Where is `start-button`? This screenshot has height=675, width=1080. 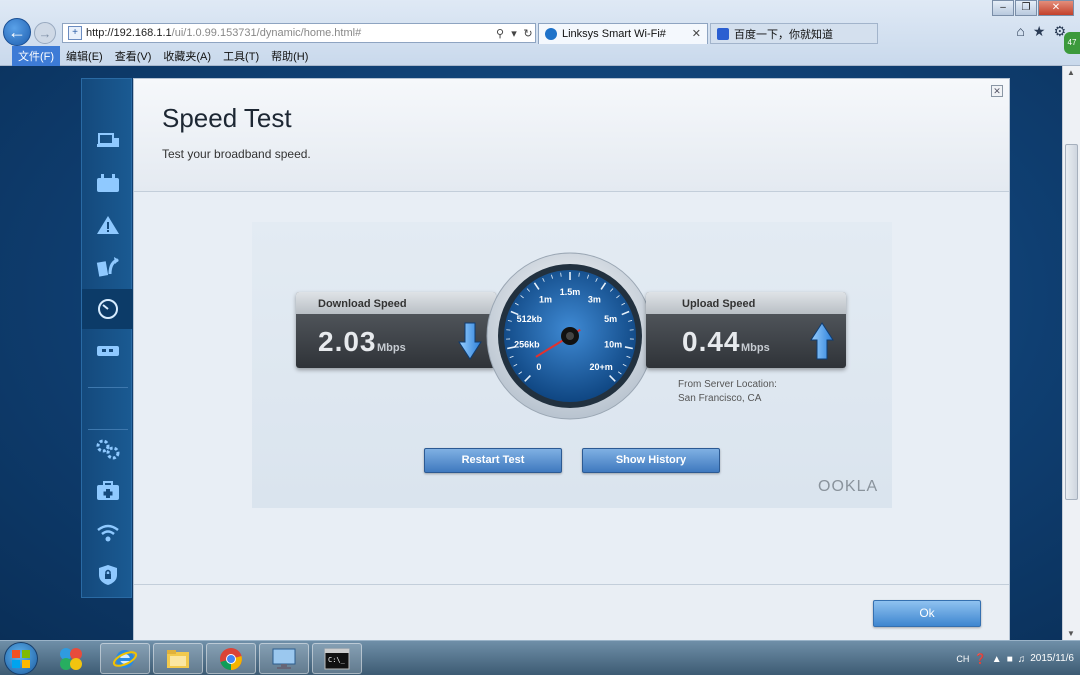
start-button is located at coordinates (21, 658).